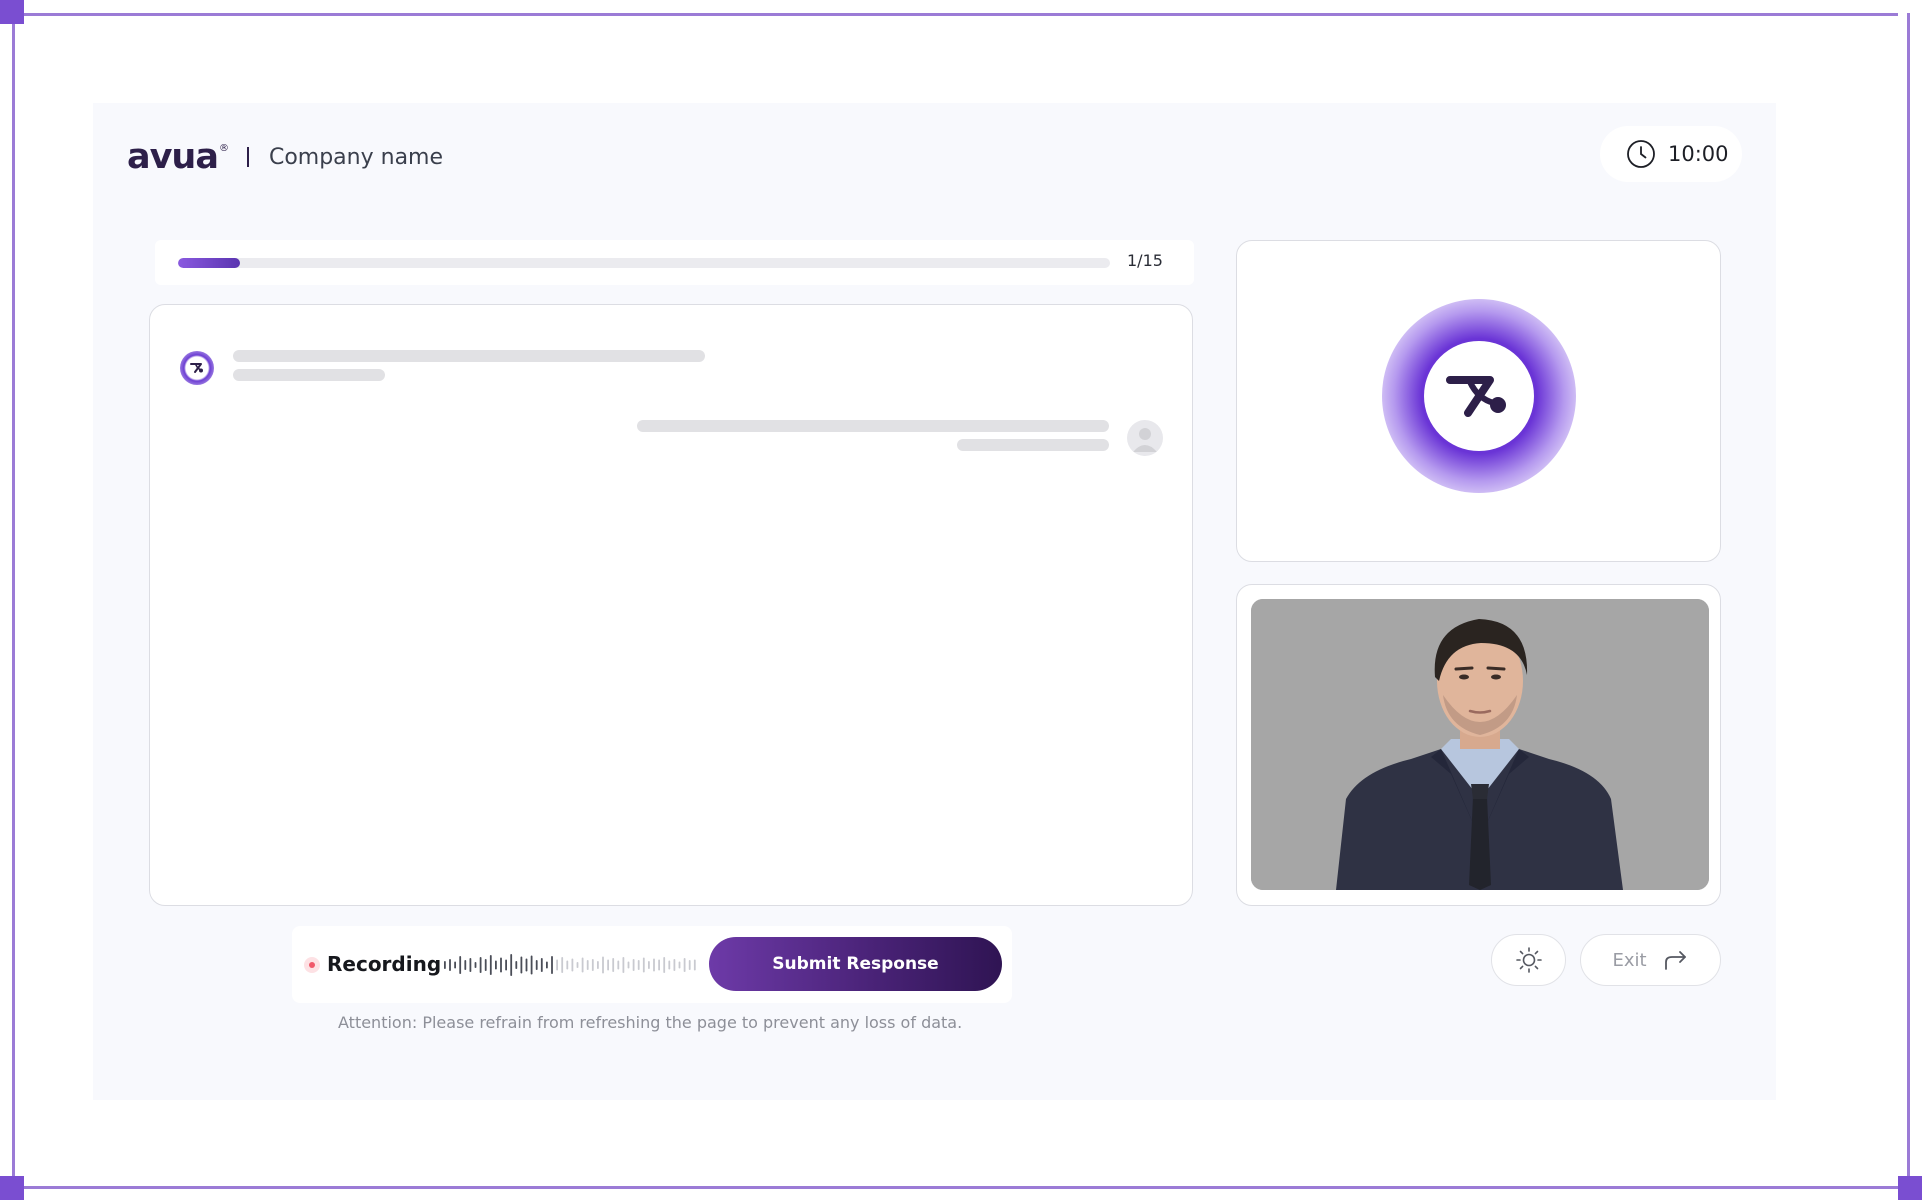  I want to click on frame-right-line, so click(1908, 601).